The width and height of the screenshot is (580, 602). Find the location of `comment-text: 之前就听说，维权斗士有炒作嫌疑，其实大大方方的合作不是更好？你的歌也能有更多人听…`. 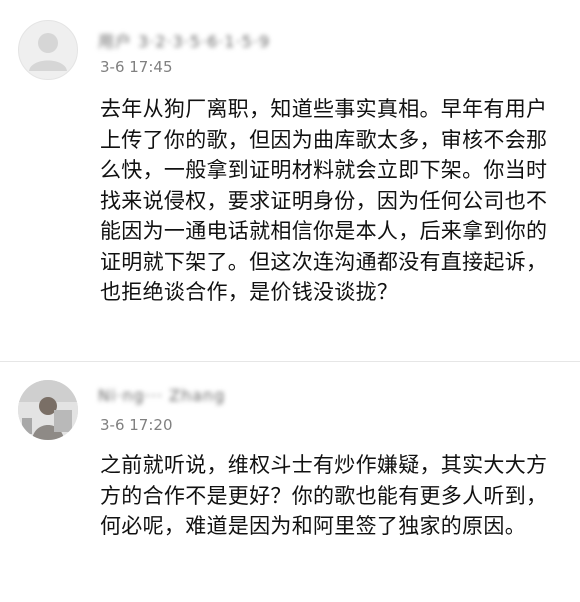

comment-text: 之前就听说，维权斗士有炒作嫌疑，其实大大方方的合作不是更好？你的歌也能有更多人听… is located at coordinates (324, 495).